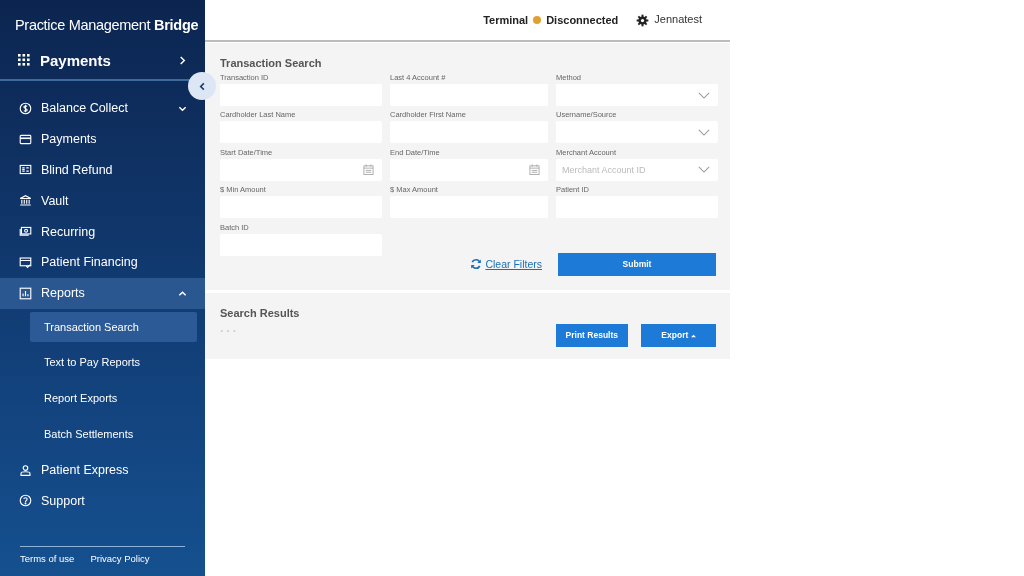 The image size is (1024, 576). I want to click on grid-icon, so click(24, 60).